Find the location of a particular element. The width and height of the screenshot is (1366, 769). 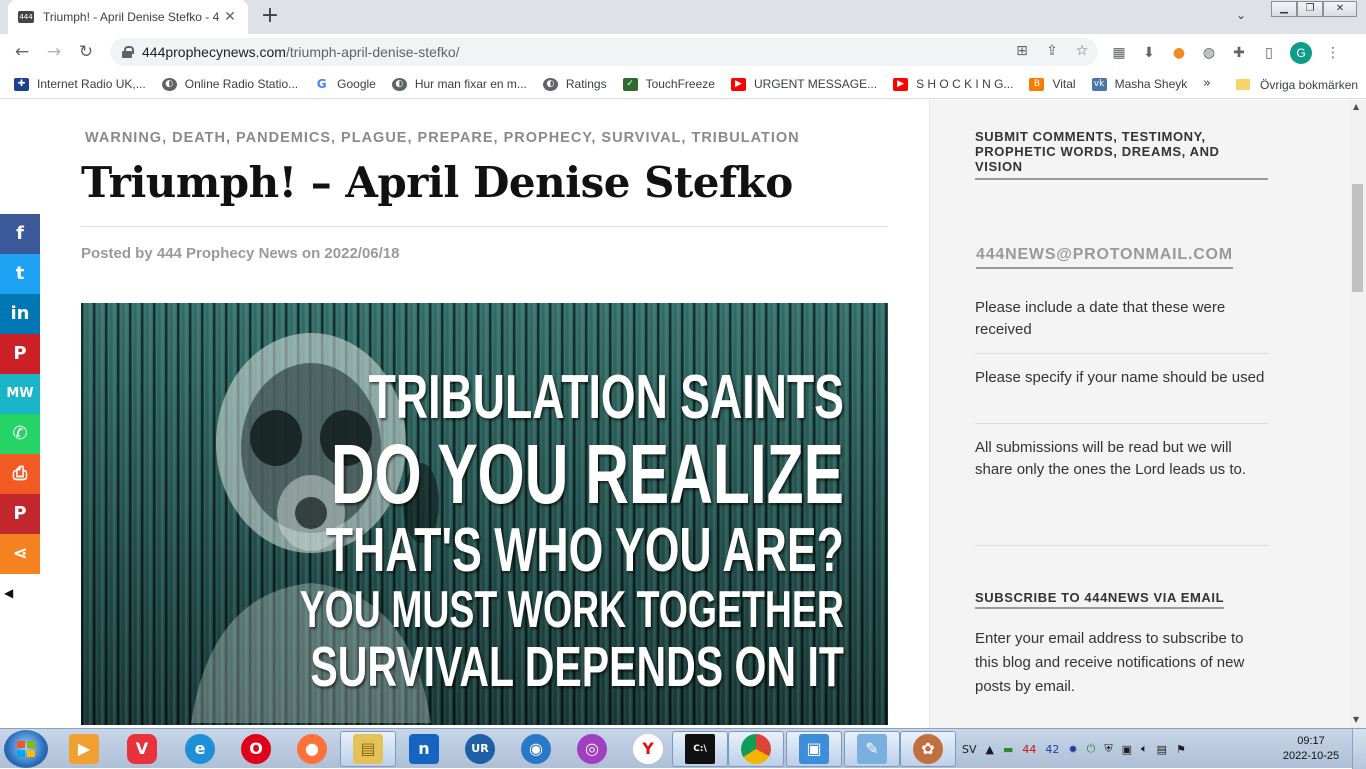

clock-date: 2022-10-25 is located at coordinates (1311, 756).